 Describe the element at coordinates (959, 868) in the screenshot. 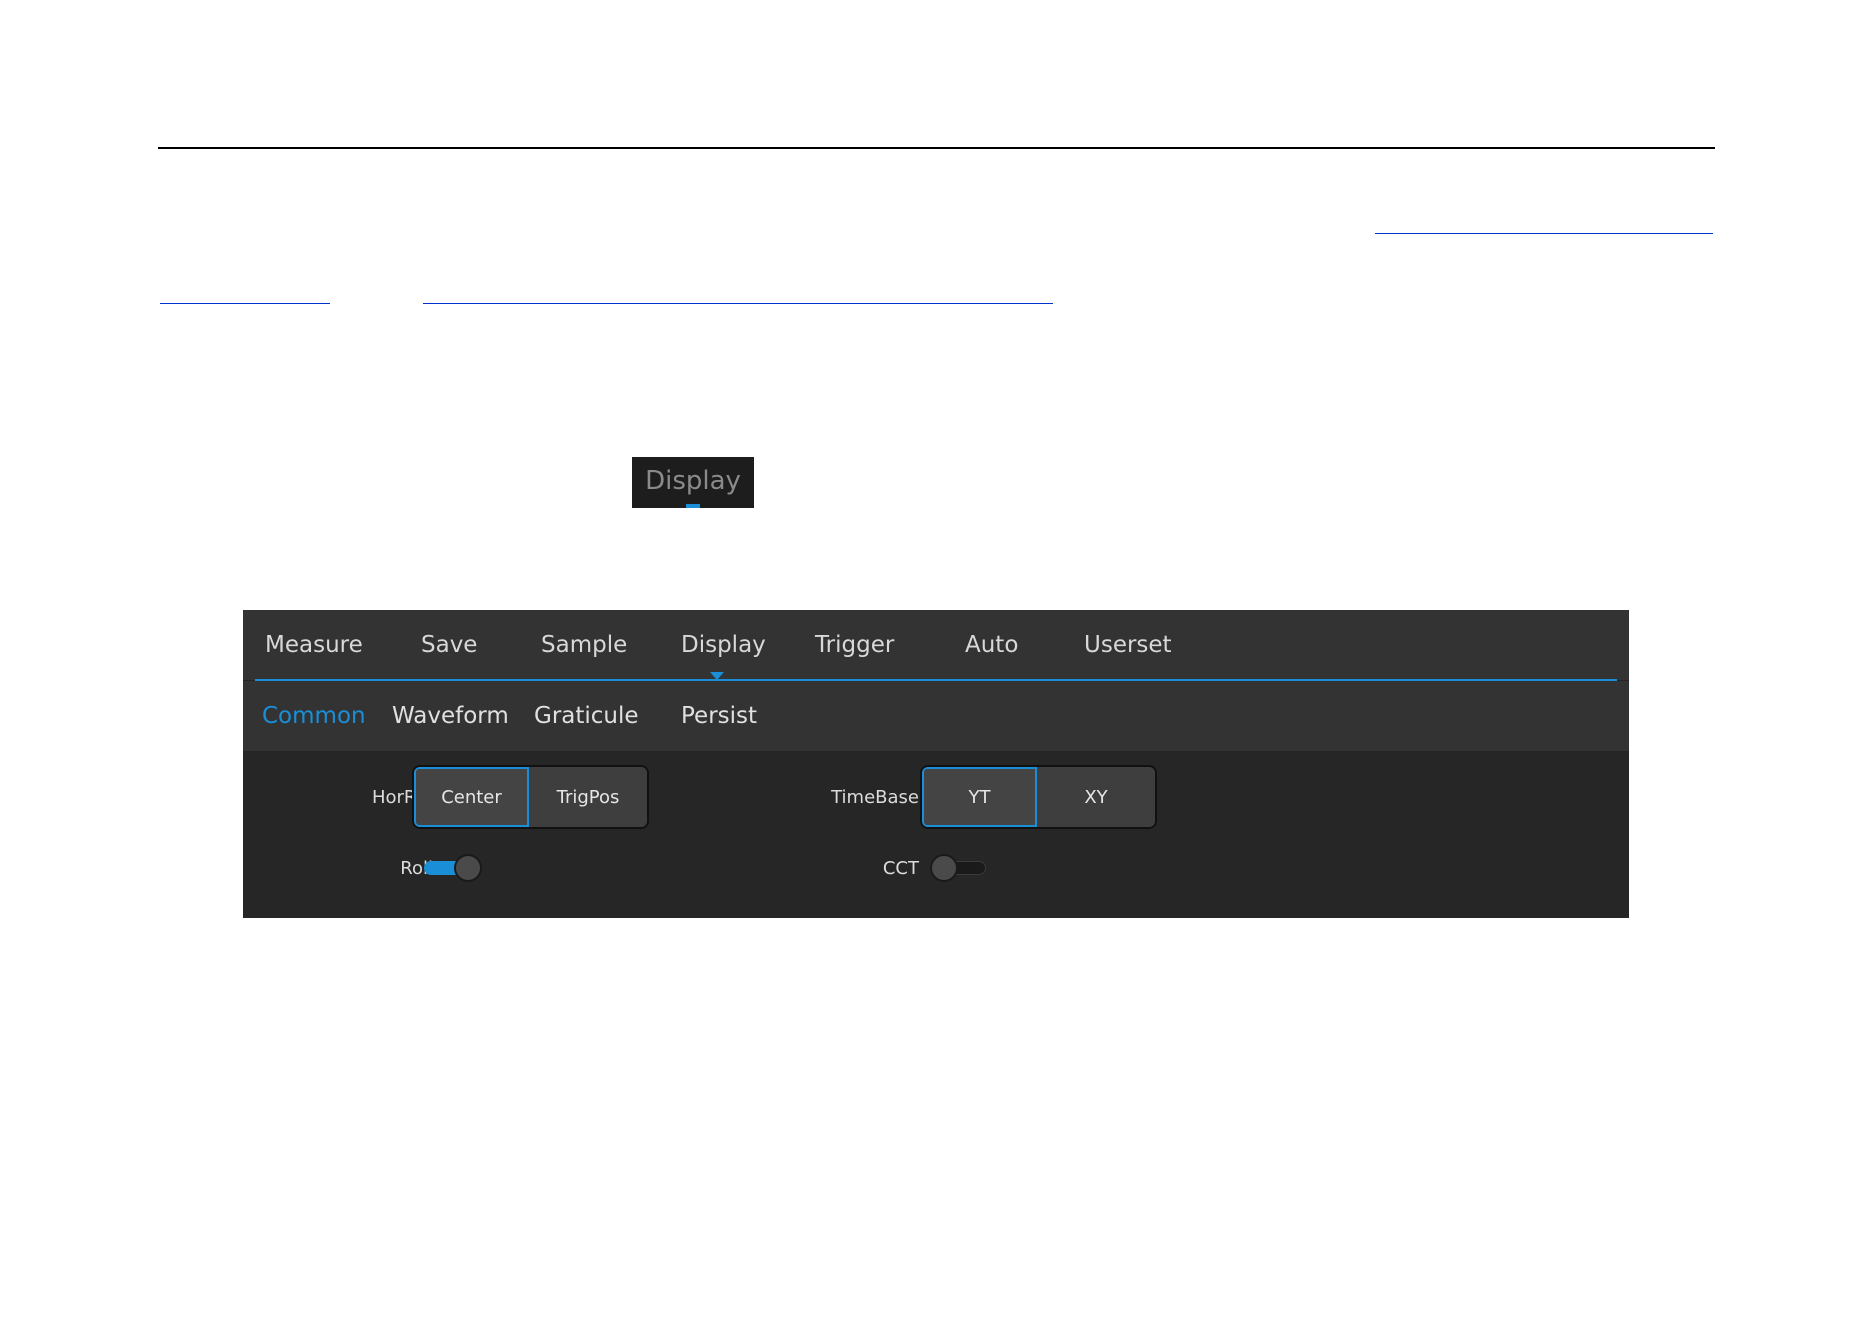

I see `cct-toggle` at that location.